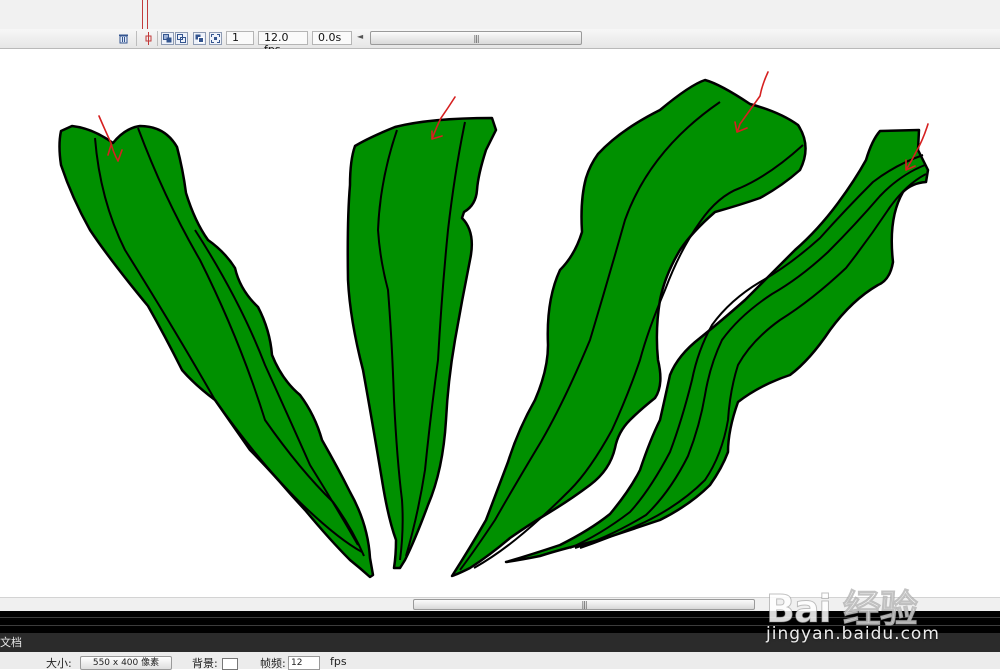 This screenshot has height=671, width=1000. Describe the element at coordinates (199, 38) in the screenshot. I see `edit-multiple-frames-icon` at that location.